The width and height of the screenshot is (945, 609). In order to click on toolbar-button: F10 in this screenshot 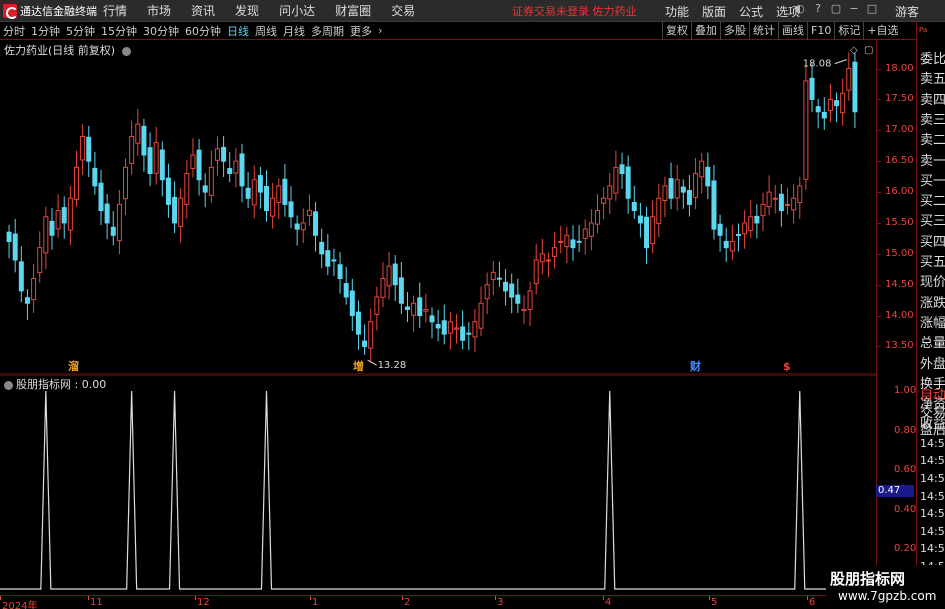, I will do `click(820, 31)`.